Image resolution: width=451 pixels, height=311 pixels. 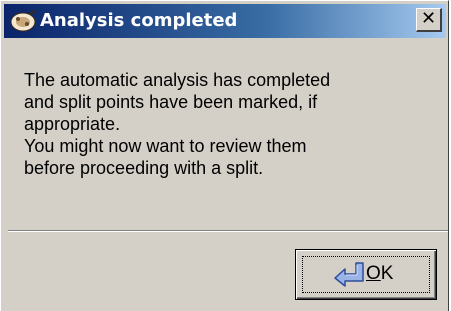 I want to click on message-line: You might now want to review them, so click(x=165, y=146).